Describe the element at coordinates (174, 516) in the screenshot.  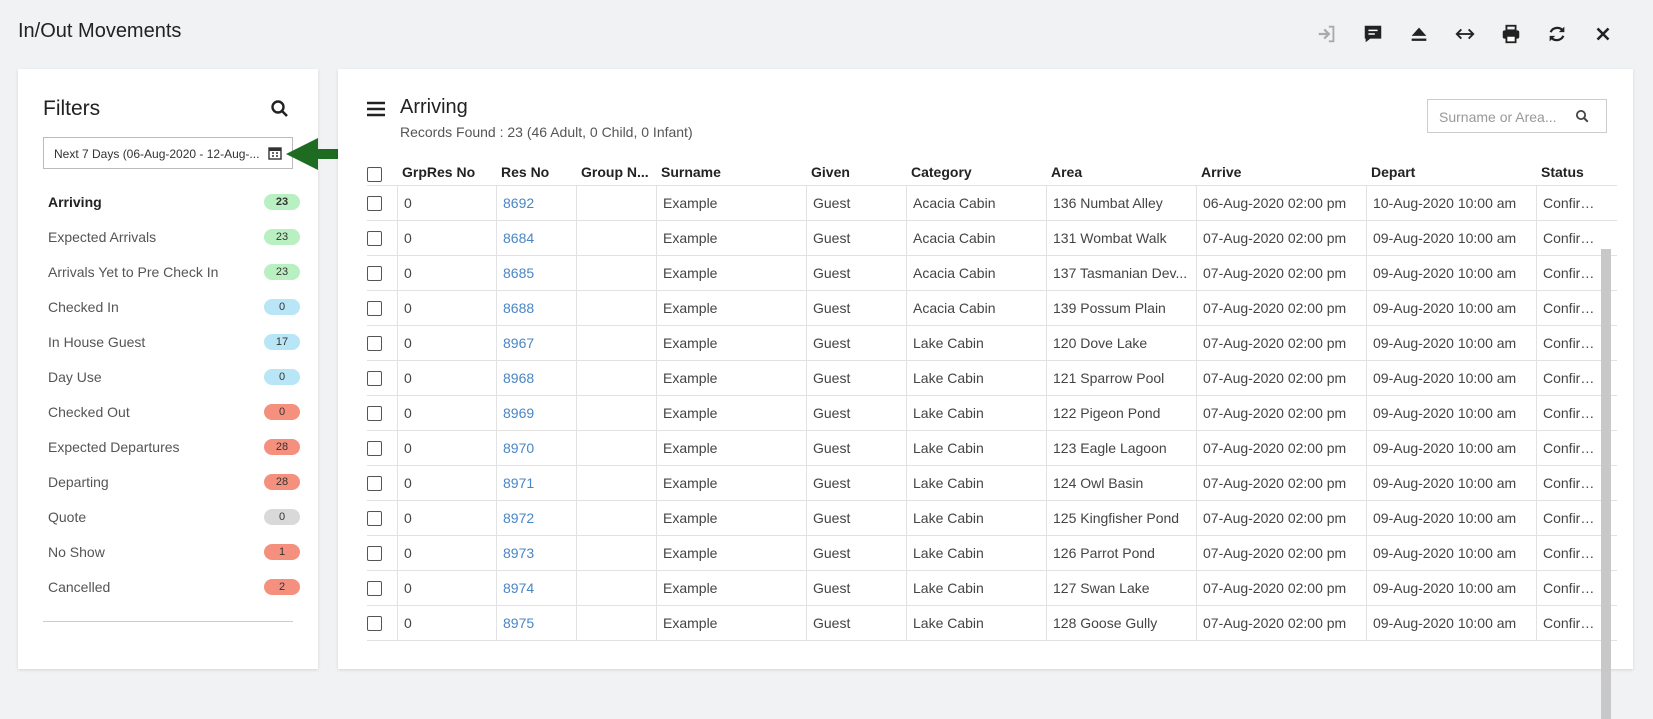
I see `filter-item-quote: Quote 0` at that location.